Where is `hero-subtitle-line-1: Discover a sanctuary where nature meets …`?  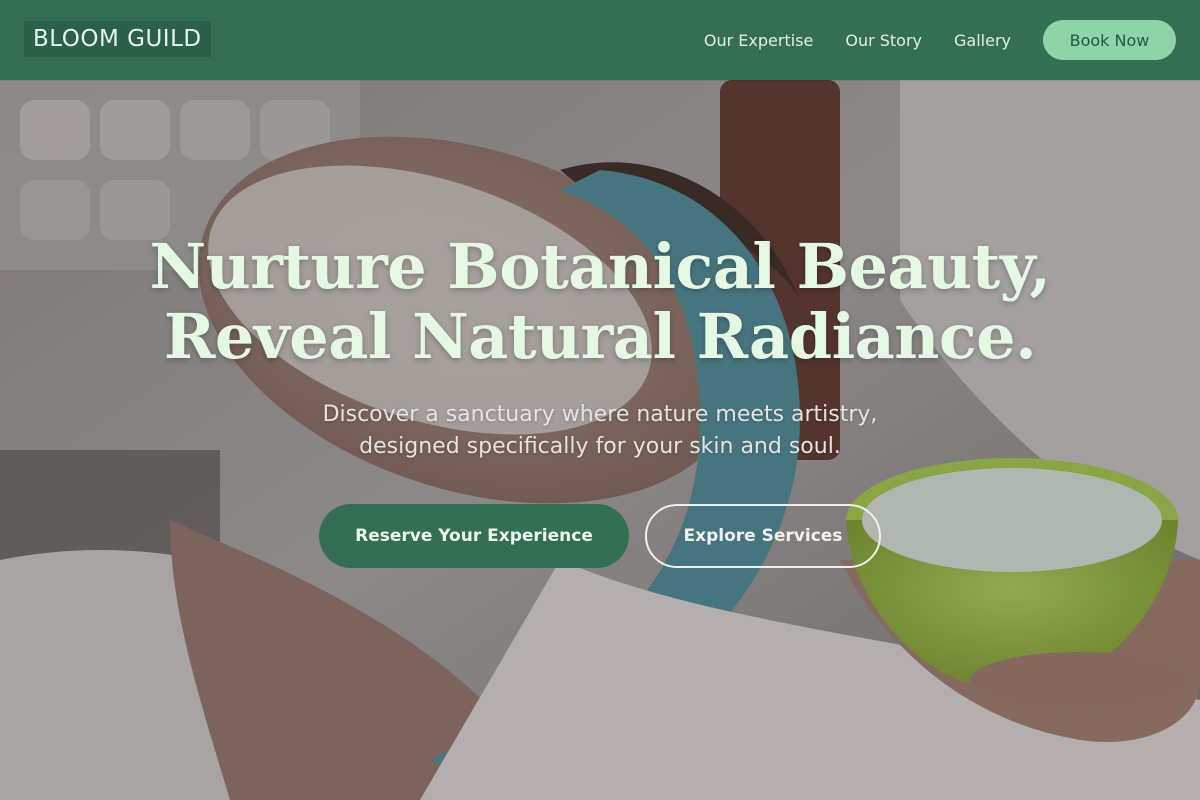 hero-subtitle-line-1: Discover a sanctuary where nature meets … is located at coordinates (600, 414).